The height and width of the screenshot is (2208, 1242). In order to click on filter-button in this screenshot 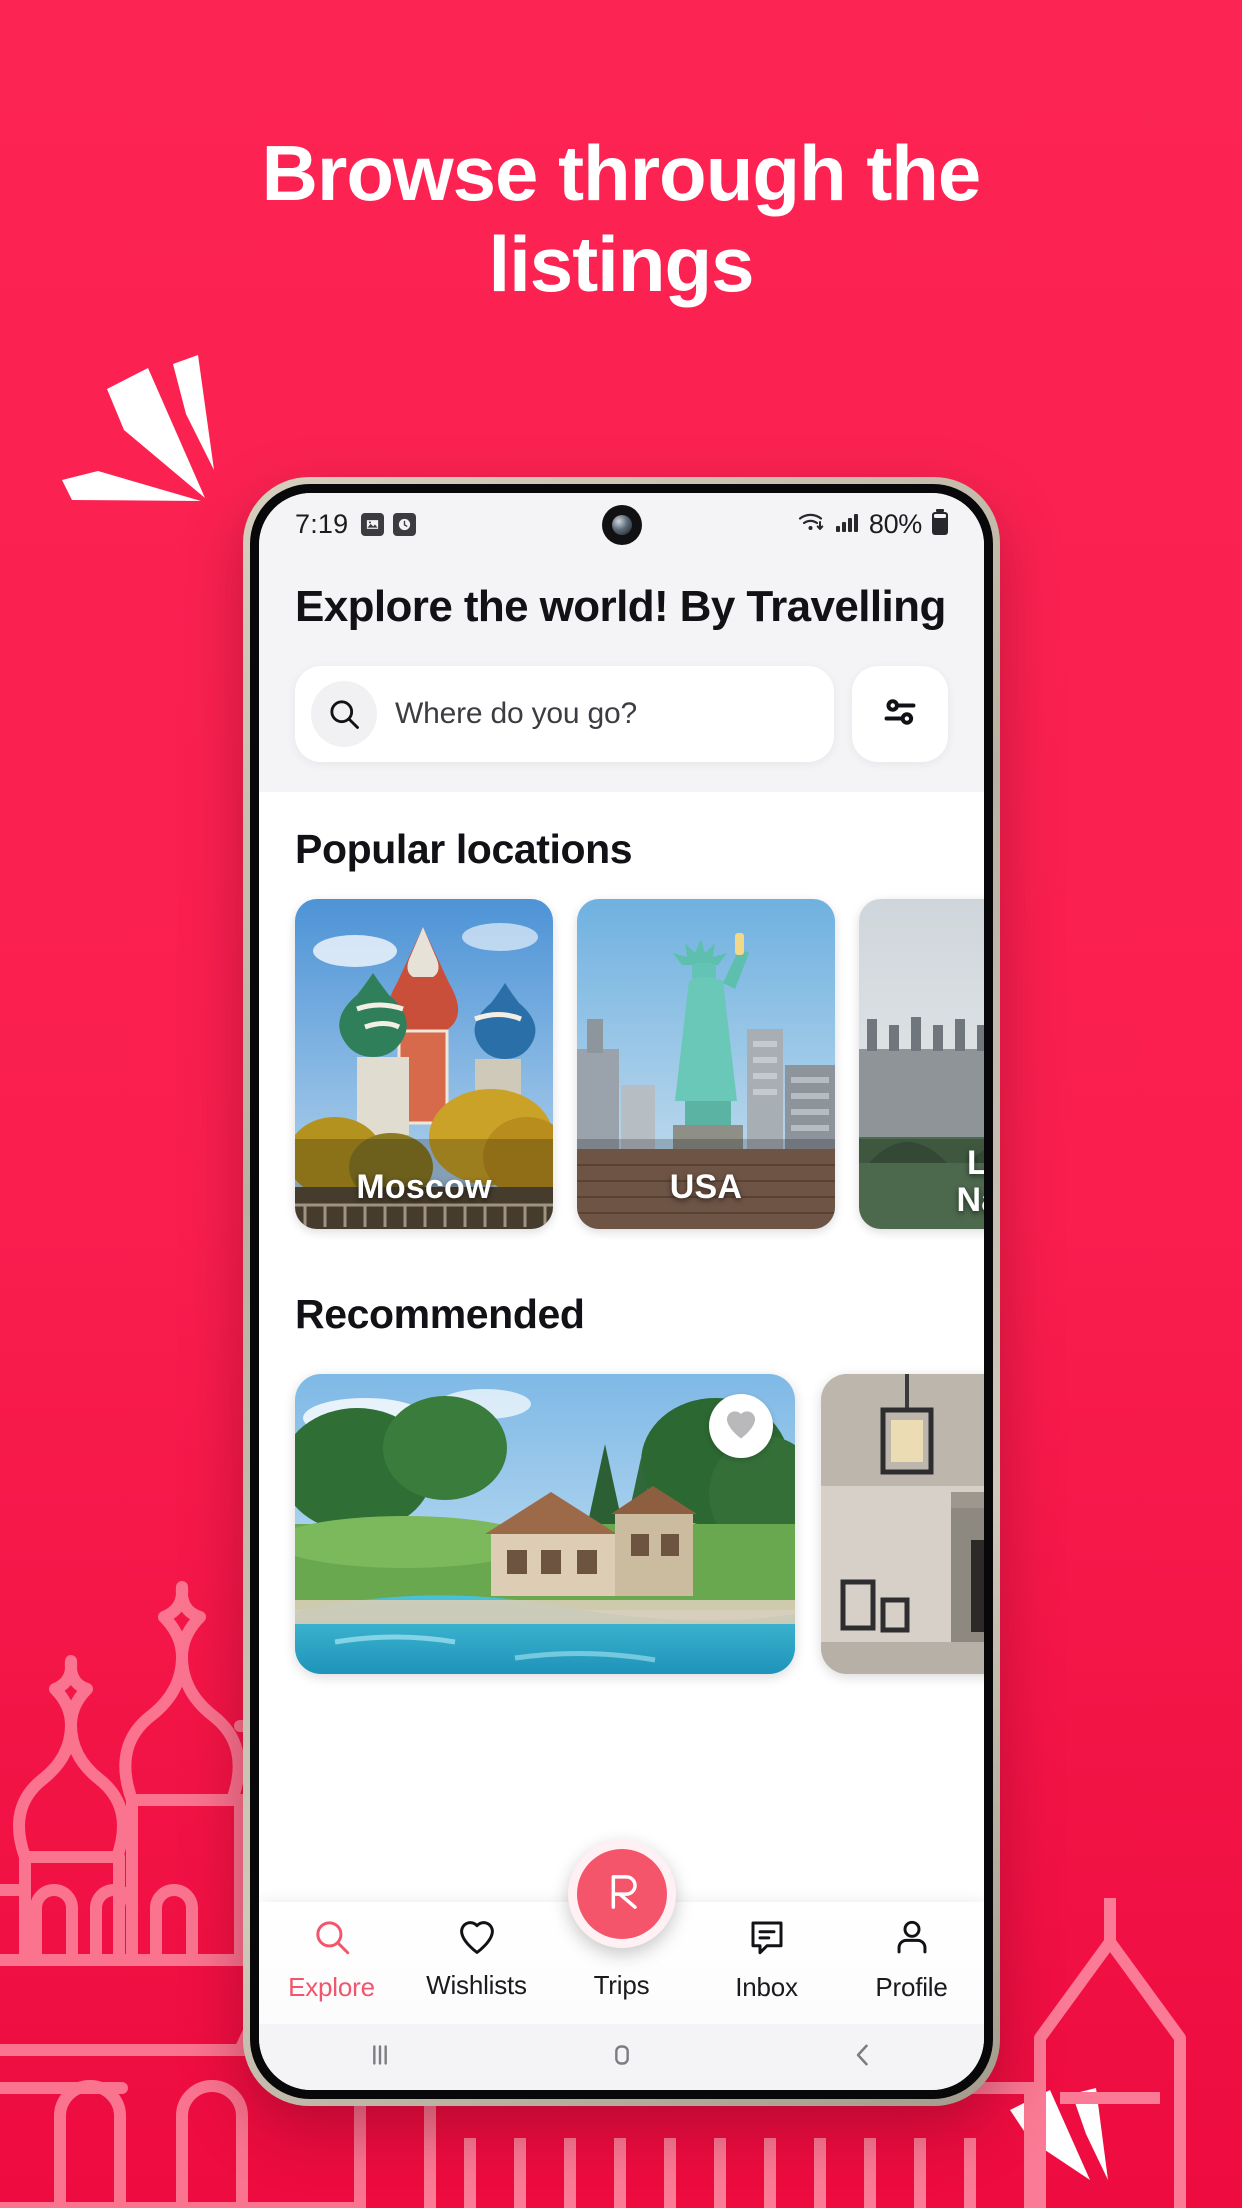, I will do `click(900, 714)`.